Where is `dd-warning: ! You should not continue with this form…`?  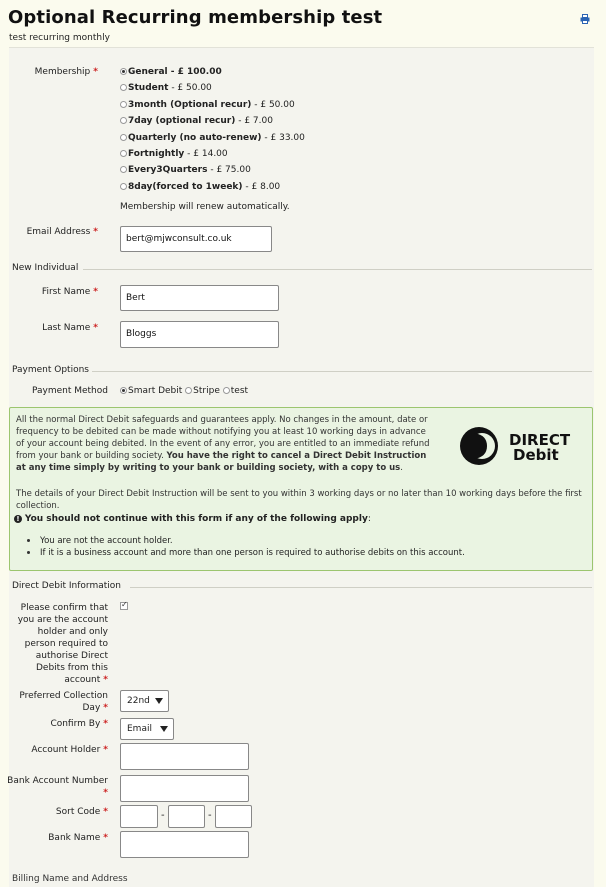
dd-warning: ! You should not continue with this form… is located at coordinates (192, 519).